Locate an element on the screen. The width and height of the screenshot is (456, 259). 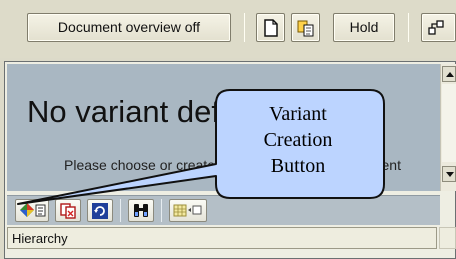
callout-line: Creation is located at coordinates (298, 140).